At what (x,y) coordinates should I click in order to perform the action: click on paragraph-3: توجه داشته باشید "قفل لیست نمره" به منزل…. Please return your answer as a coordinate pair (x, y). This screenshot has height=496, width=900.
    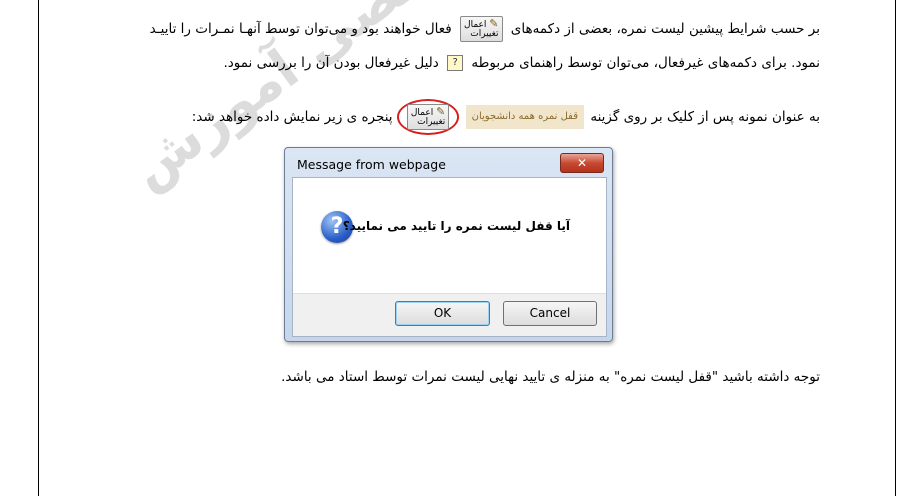
    Looking at the image, I should click on (550, 377).